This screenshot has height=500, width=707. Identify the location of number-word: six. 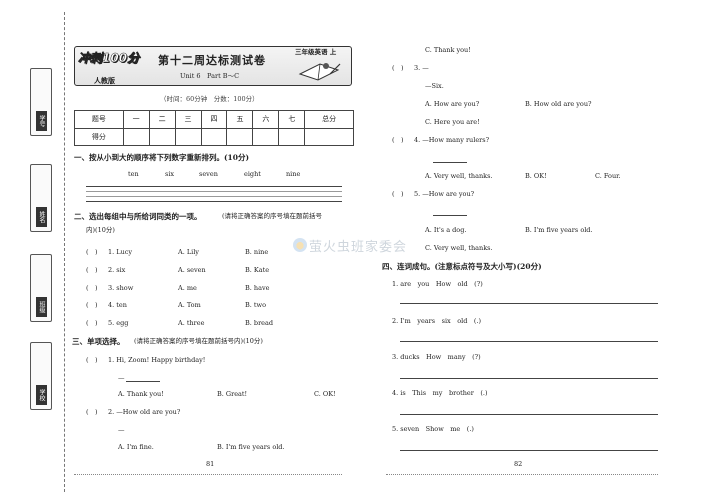
(170, 174).